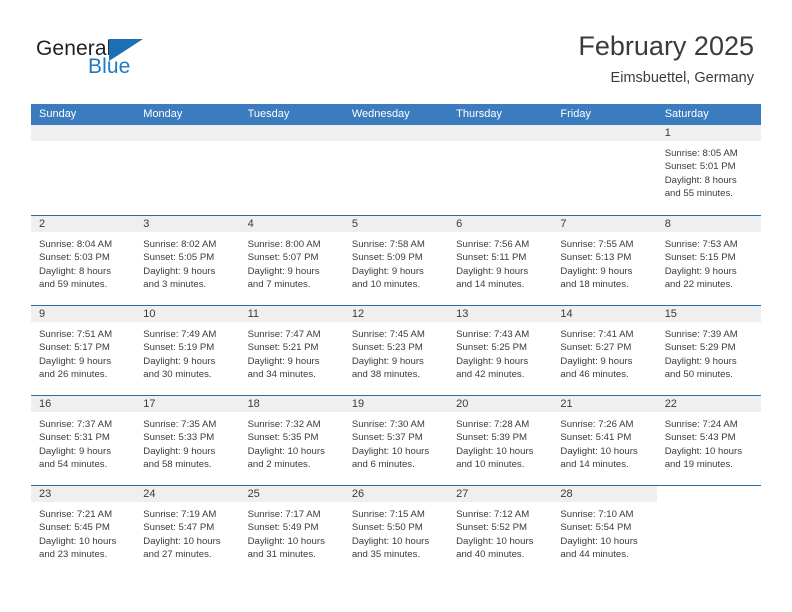 The width and height of the screenshot is (792, 612). I want to click on sunrise-text: Sunrise: 7:47 AM, so click(284, 334).